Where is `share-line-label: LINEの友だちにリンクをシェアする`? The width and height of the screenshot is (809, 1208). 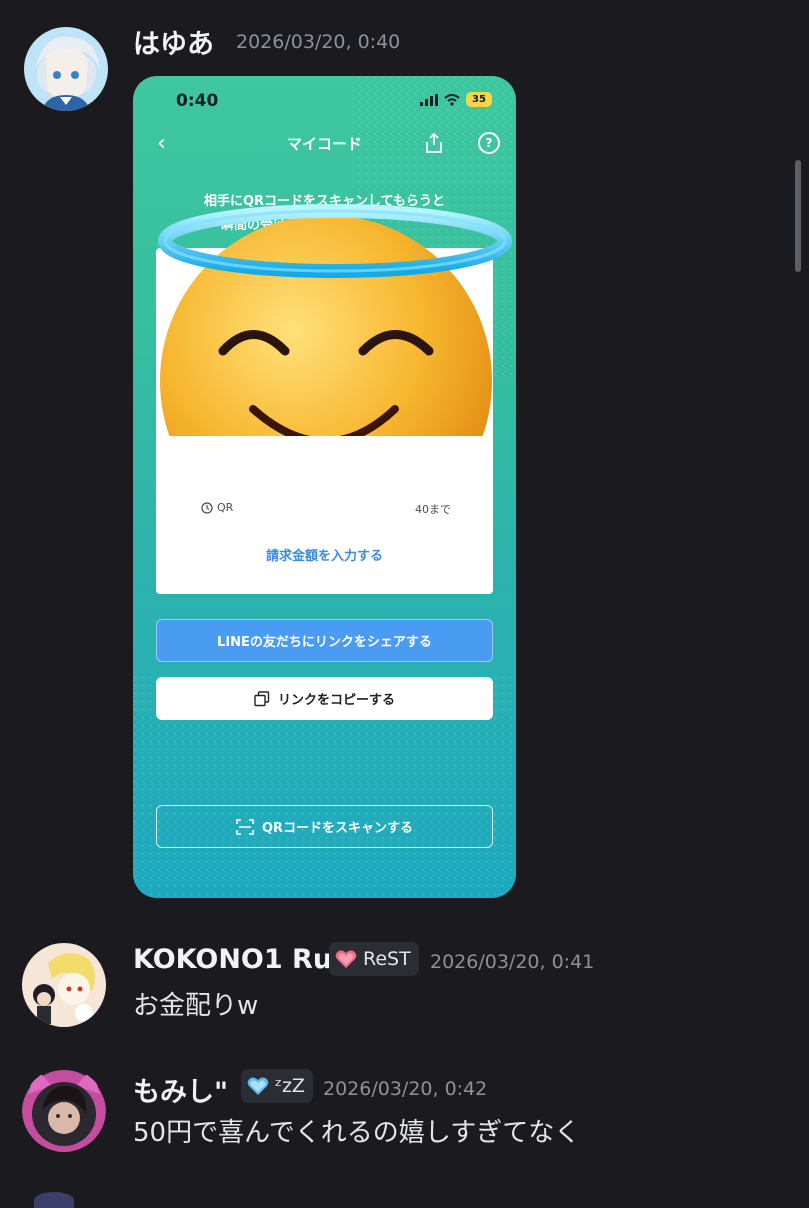 share-line-label: LINEの友だちにリンクをシェアする is located at coordinates (324, 642).